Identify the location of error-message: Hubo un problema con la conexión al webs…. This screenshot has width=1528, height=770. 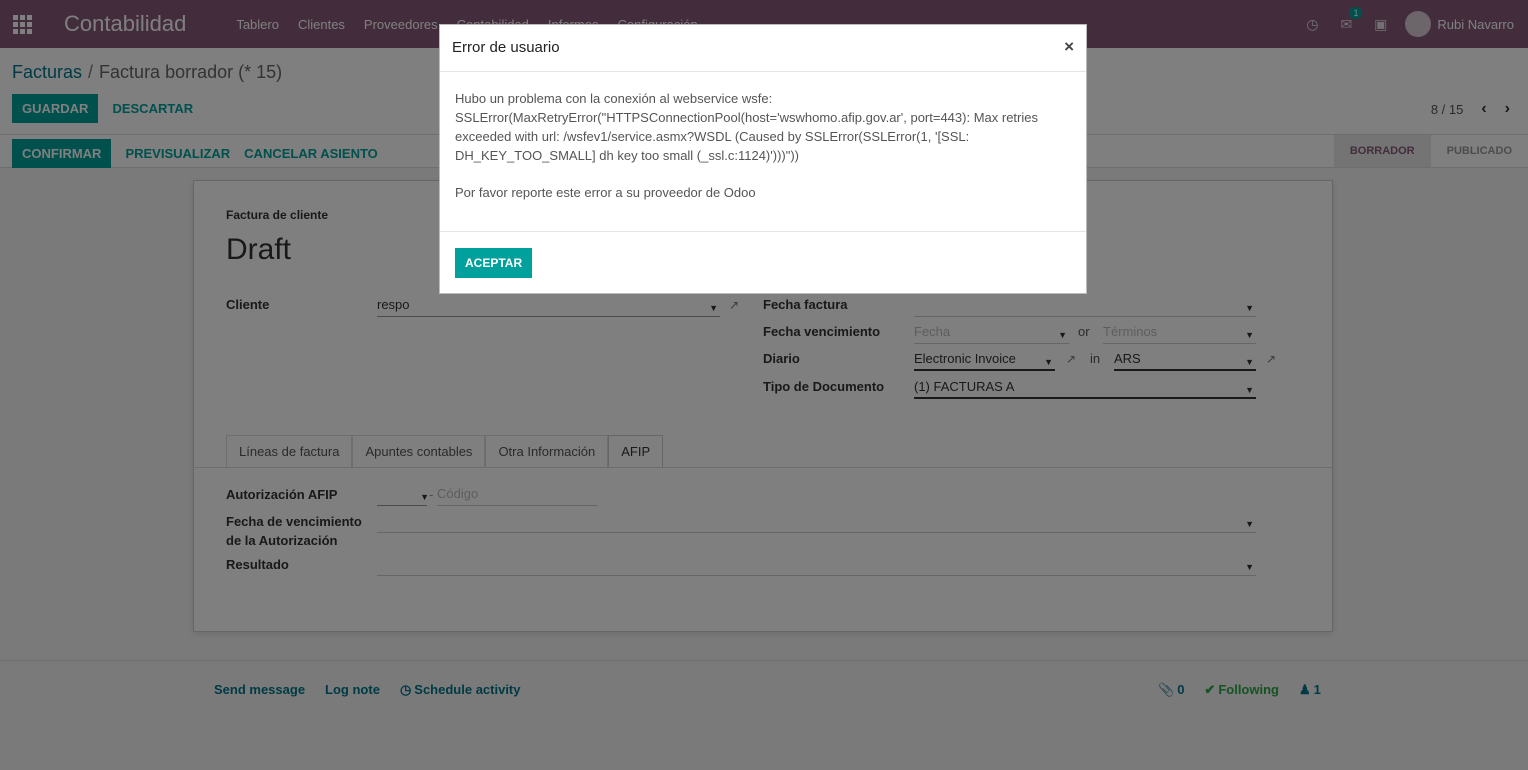
(746, 127).